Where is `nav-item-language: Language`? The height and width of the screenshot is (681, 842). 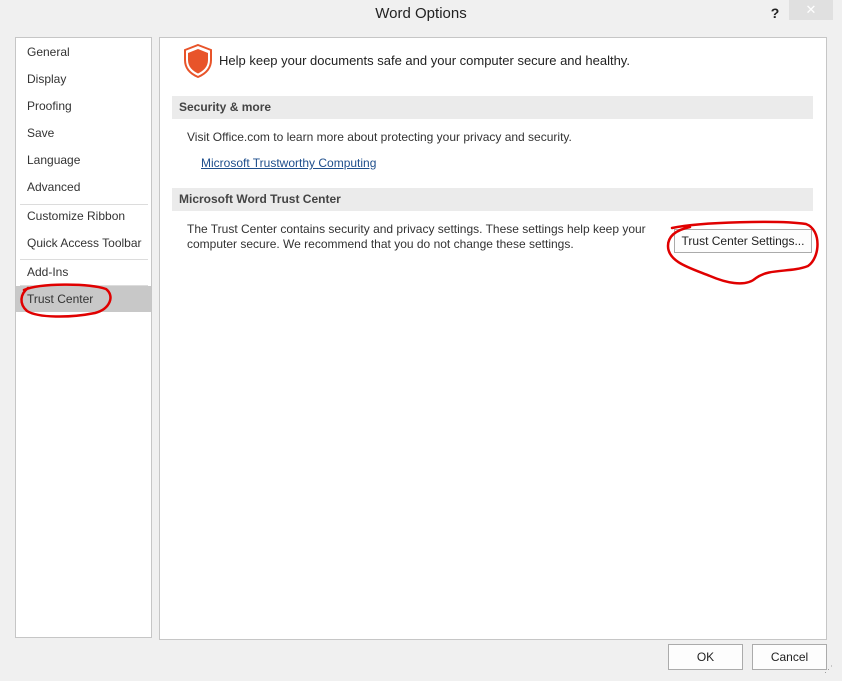 nav-item-language: Language is located at coordinates (83, 160).